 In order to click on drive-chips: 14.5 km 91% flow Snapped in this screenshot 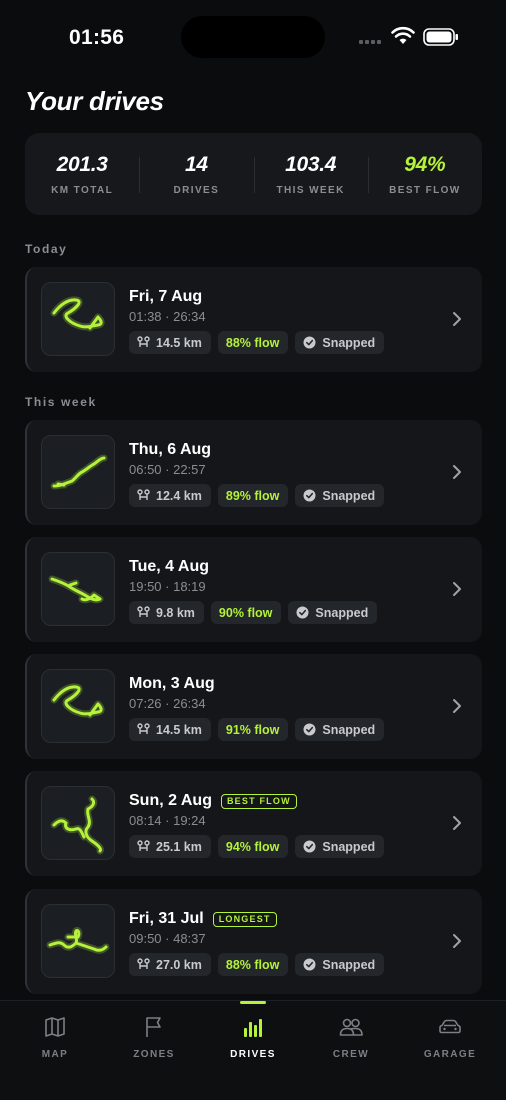, I will do `click(257, 729)`.